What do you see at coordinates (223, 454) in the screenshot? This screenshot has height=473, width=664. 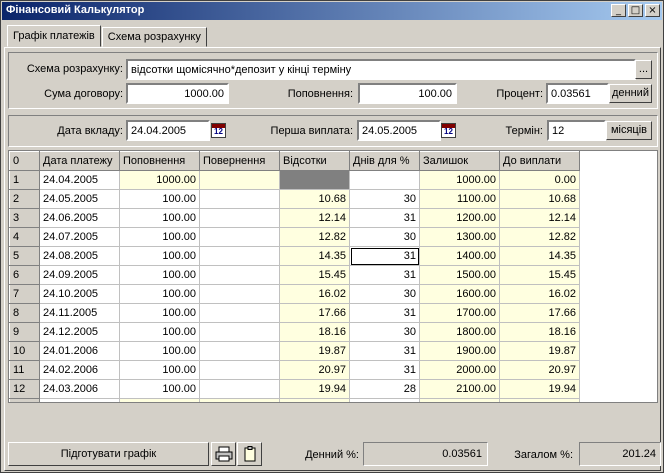 I see `printer-icon` at bounding box center [223, 454].